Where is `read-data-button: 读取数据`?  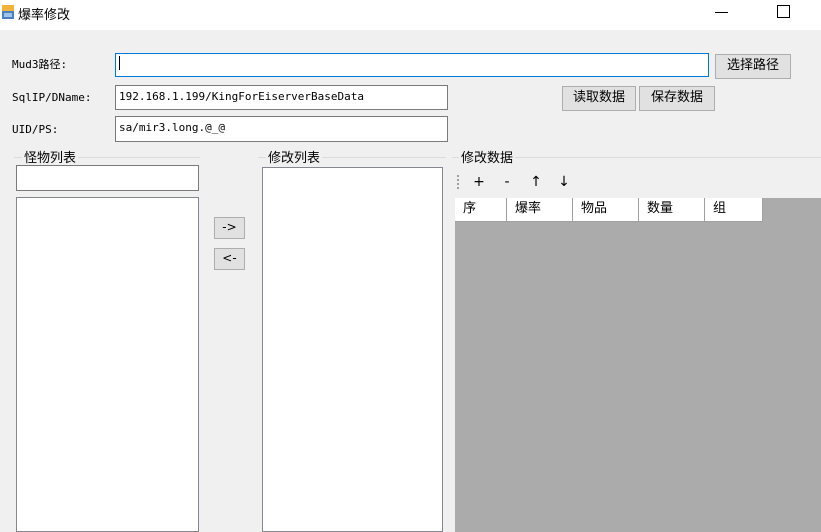 read-data-button: 读取数据 is located at coordinates (599, 98).